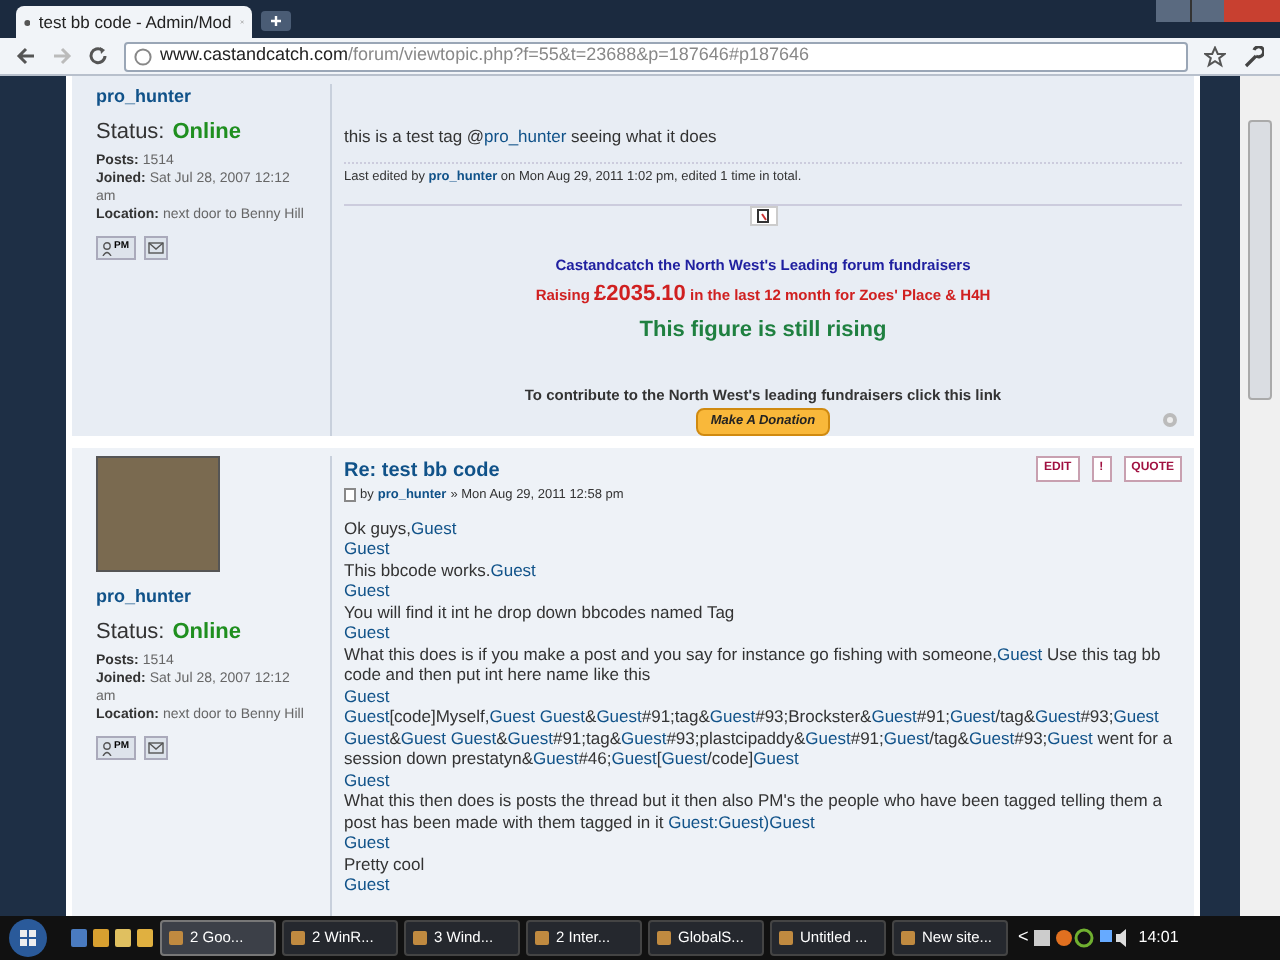 Image resolution: width=1280 pixels, height=960 pixels. Describe the element at coordinates (763, 330) in the screenshot. I see `fundraiser-rising-text: This figure is still rising` at that location.